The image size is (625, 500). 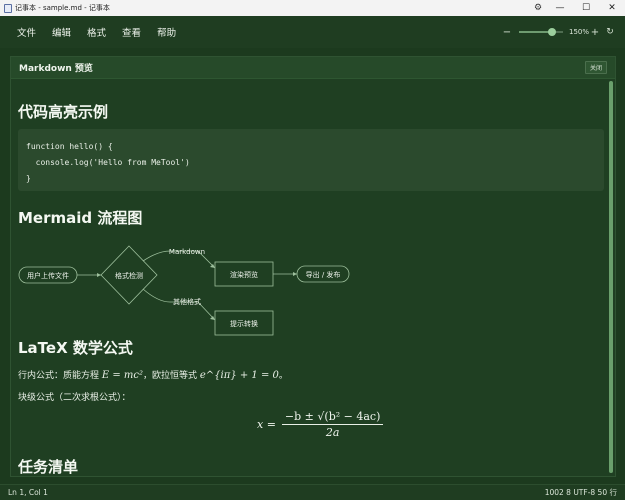 What do you see at coordinates (560, 8) in the screenshot?
I see `minimize-button: —` at bounding box center [560, 8].